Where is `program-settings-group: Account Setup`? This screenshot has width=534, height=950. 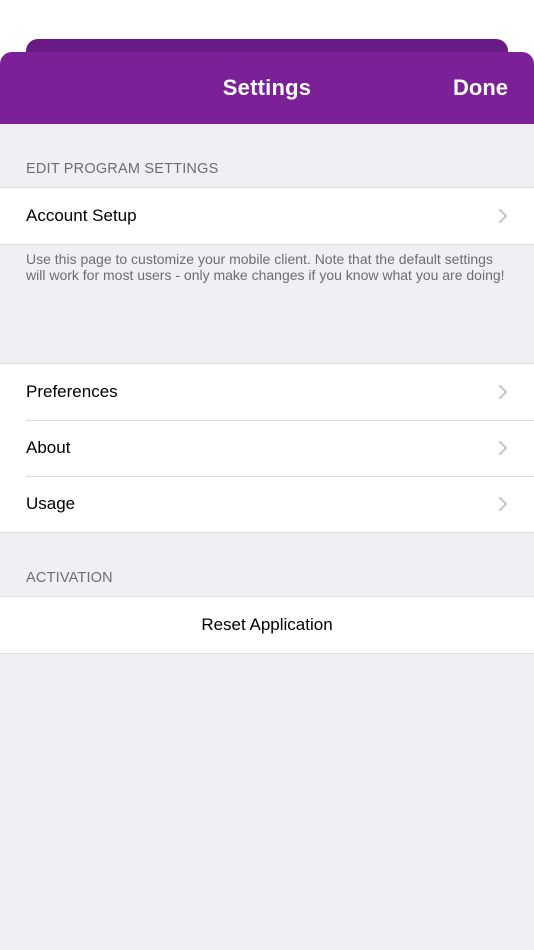 program-settings-group: Account Setup is located at coordinates (267, 216).